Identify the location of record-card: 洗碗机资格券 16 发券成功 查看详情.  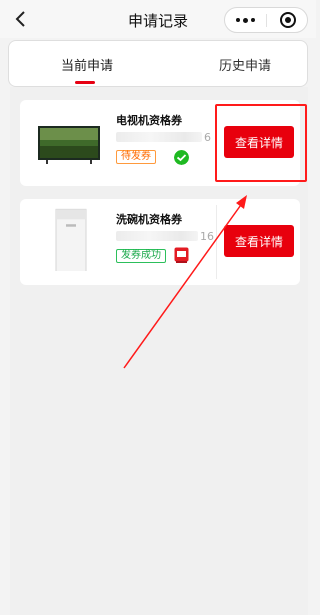
(160, 242).